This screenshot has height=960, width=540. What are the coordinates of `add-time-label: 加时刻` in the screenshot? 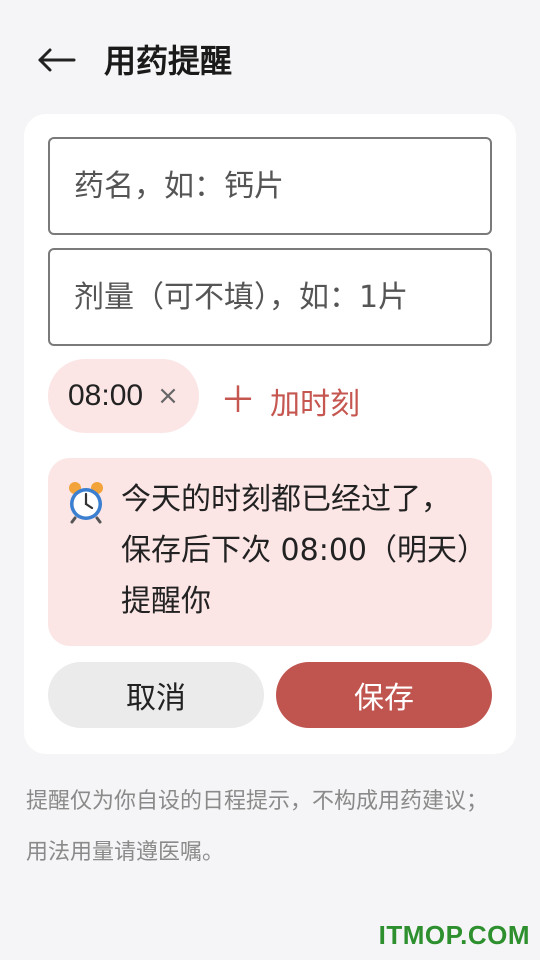 It's located at (315, 404).